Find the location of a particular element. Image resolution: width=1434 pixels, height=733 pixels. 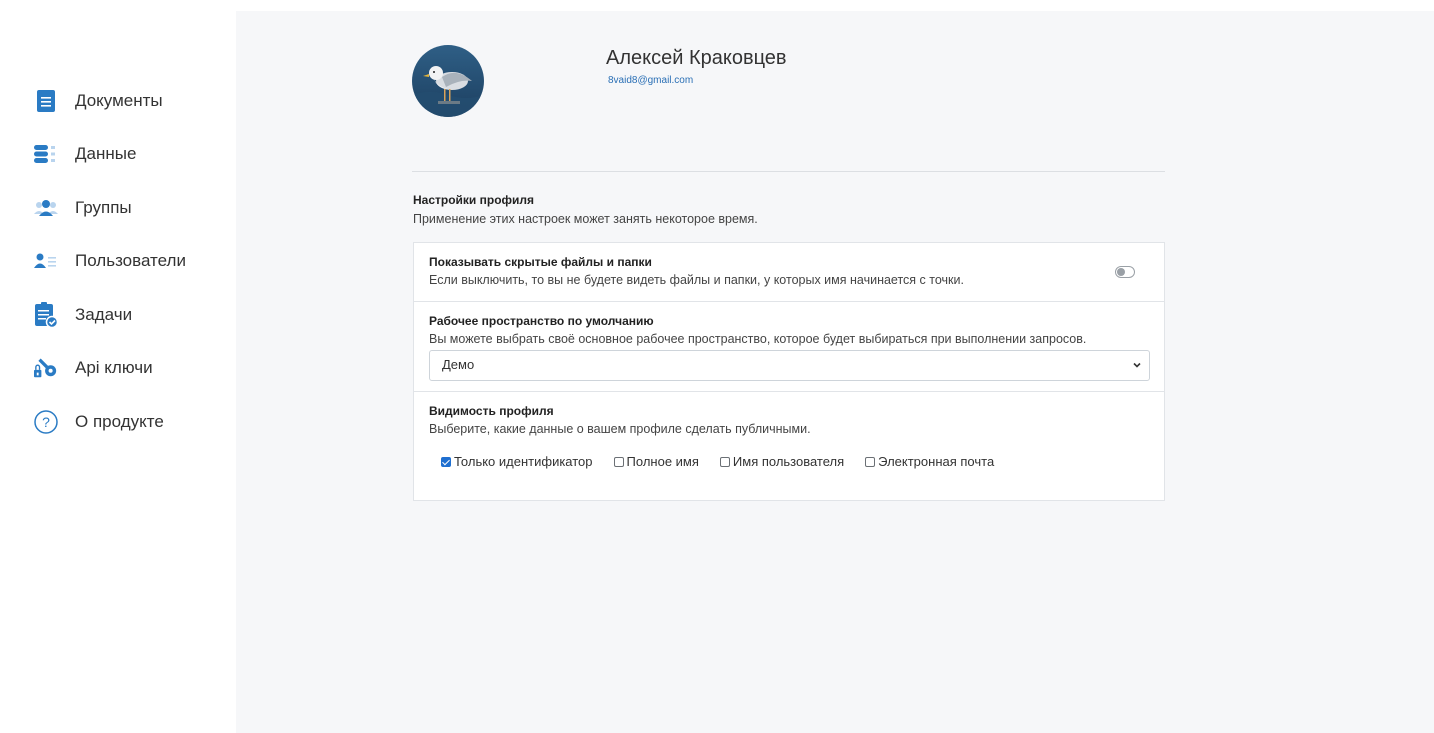

sidebar-item-label: Документы is located at coordinates (119, 100).